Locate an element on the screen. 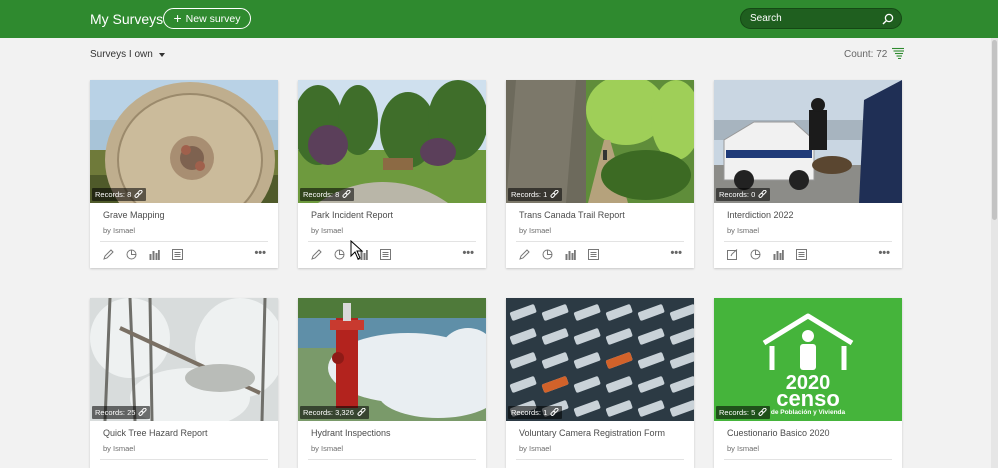  park-thumbnail-image is located at coordinates (392, 141).